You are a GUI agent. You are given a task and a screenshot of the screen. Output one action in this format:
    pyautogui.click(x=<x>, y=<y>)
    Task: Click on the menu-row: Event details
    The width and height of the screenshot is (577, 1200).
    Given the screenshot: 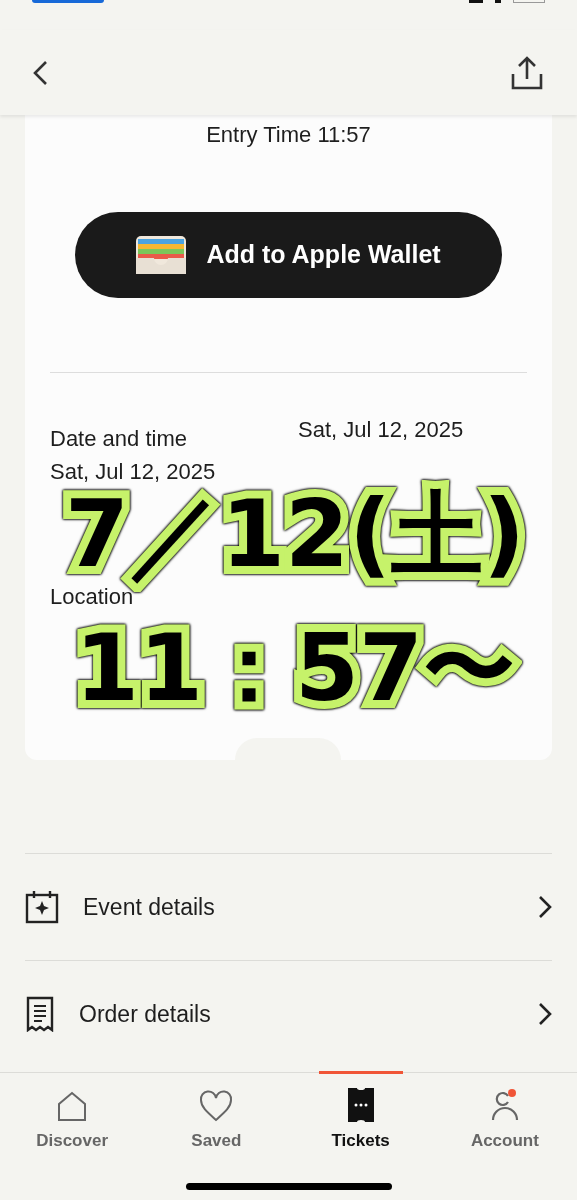 What is the action you would take?
    pyautogui.click(x=288, y=906)
    